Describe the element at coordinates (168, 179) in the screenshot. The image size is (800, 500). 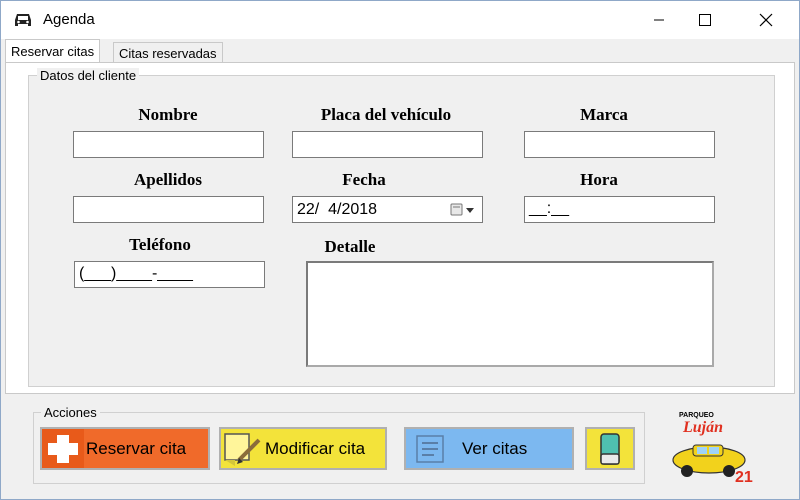
I see `apellidos-label: Apellidos` at that location.